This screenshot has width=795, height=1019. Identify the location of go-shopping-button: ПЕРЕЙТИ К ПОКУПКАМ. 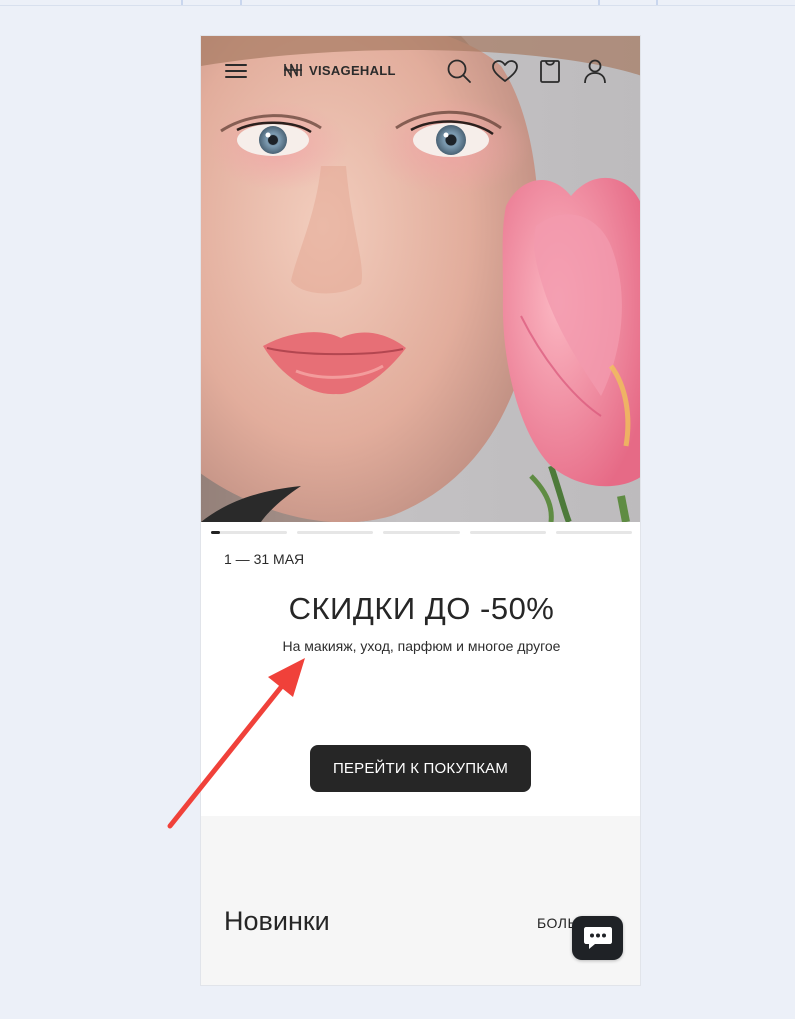
(420, 768).